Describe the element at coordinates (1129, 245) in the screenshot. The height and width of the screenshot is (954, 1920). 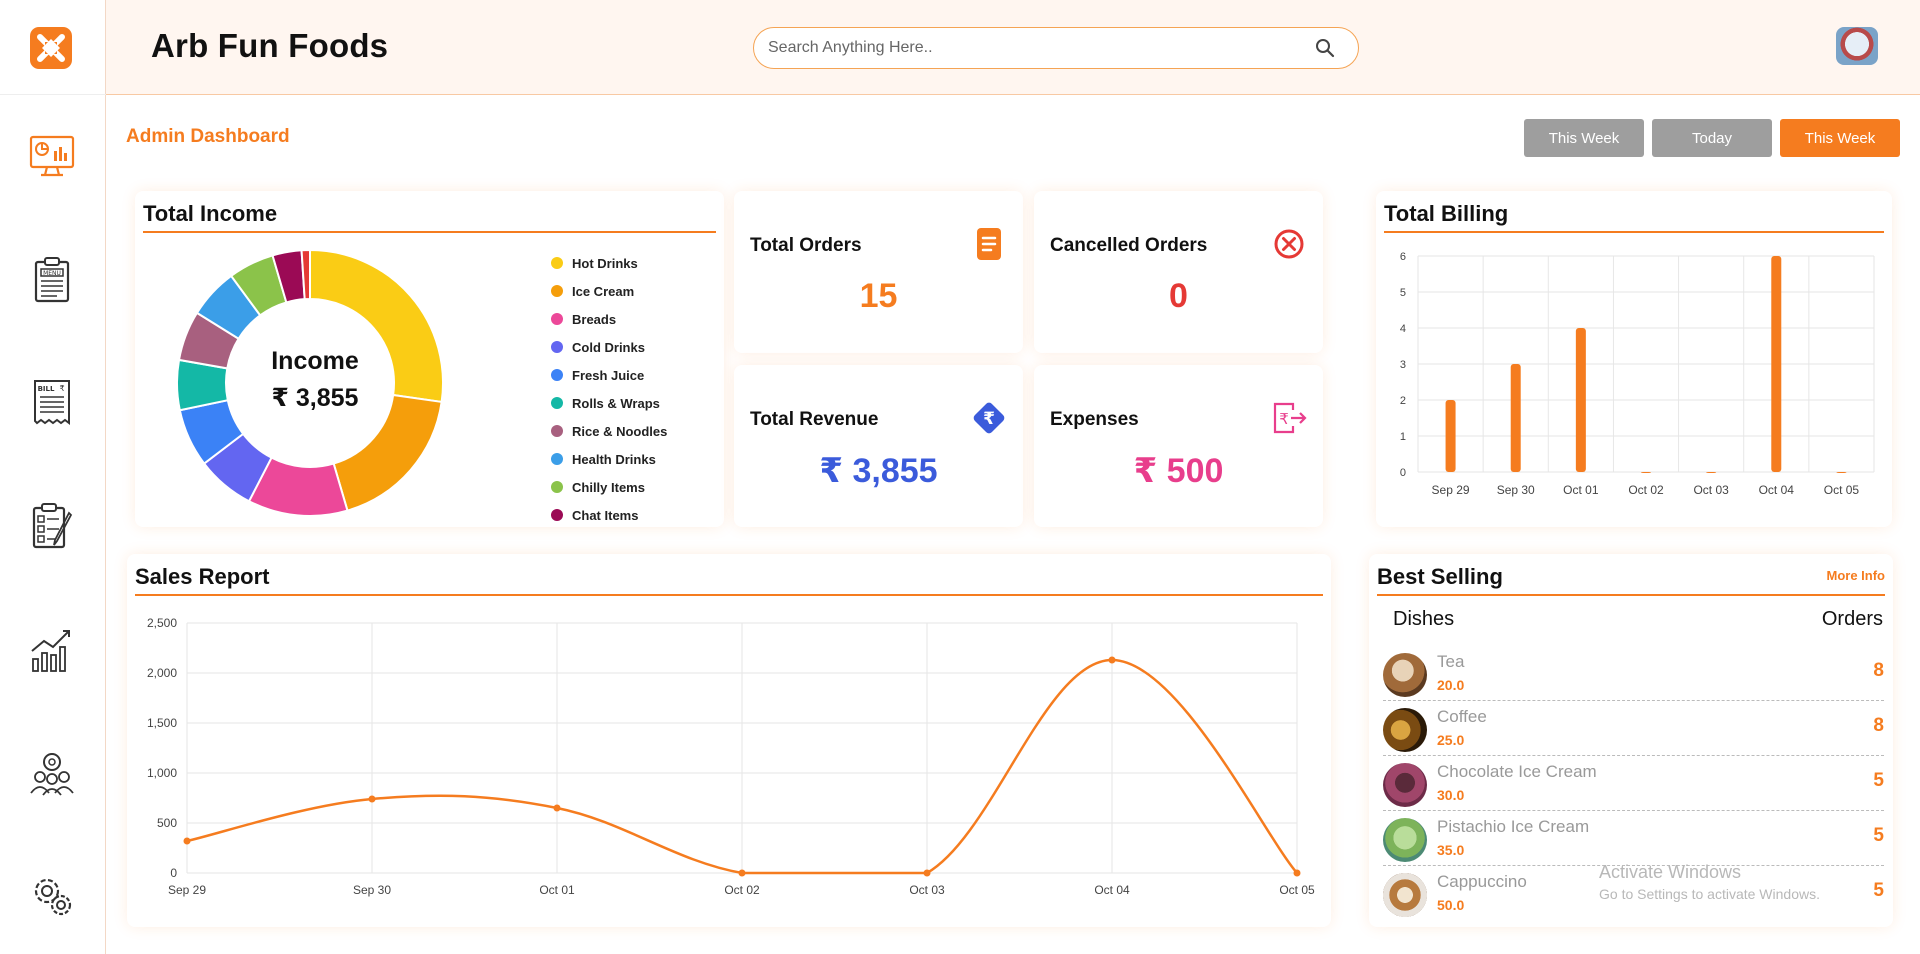
I see `stat-label: Cancelled Orders` at that location.